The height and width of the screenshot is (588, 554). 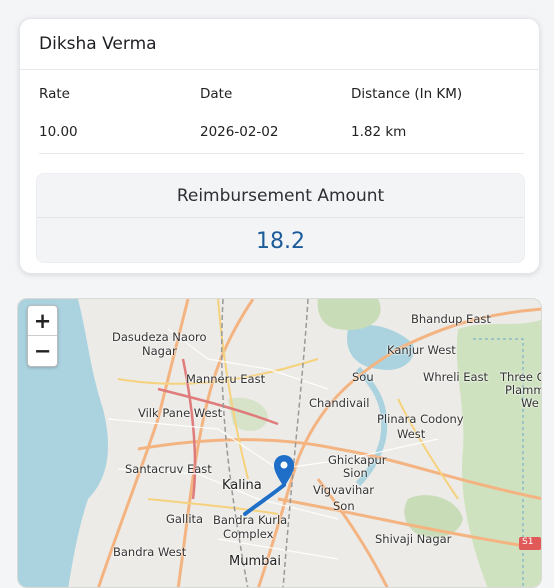 I want to click on map-label: Kanjur West, so click(x=421, y=350).